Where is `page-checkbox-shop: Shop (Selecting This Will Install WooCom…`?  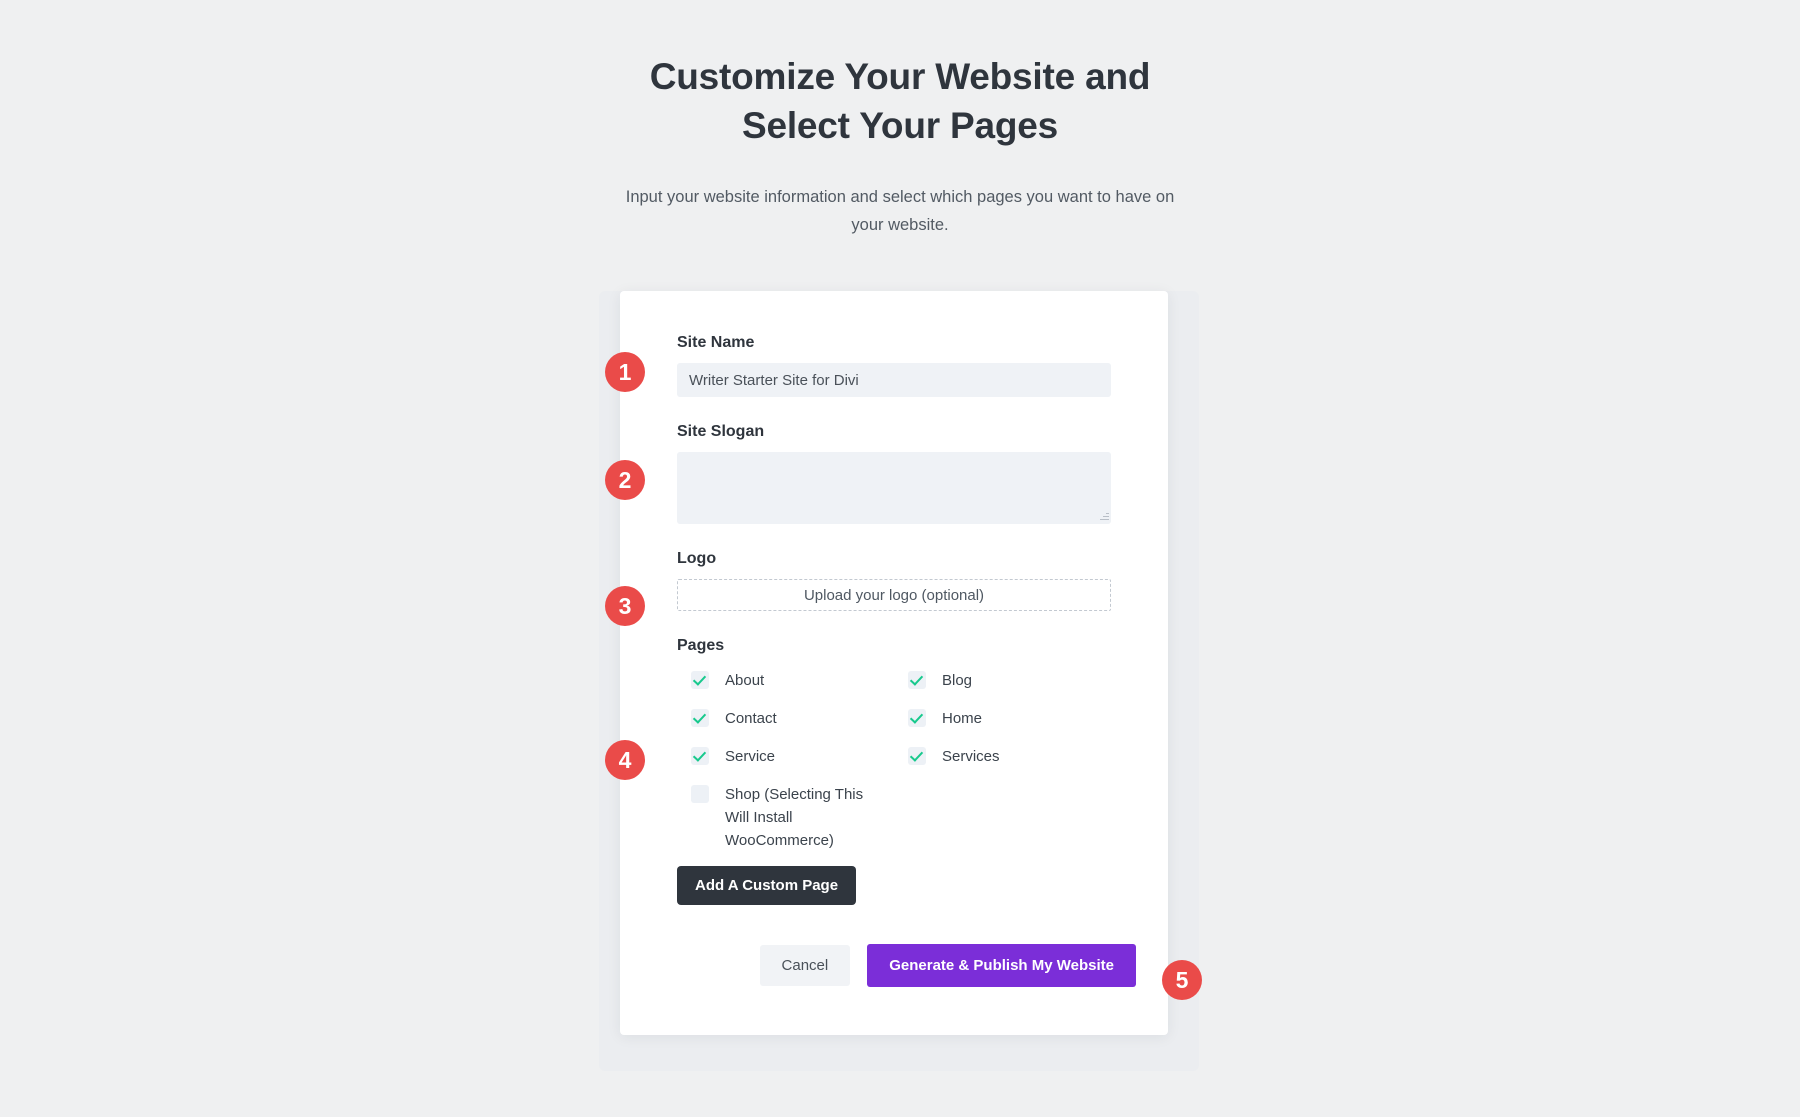 page-checkbox-shop: Shop (Selecting This Will Install WooCom… is located at coordinates (785, 817).